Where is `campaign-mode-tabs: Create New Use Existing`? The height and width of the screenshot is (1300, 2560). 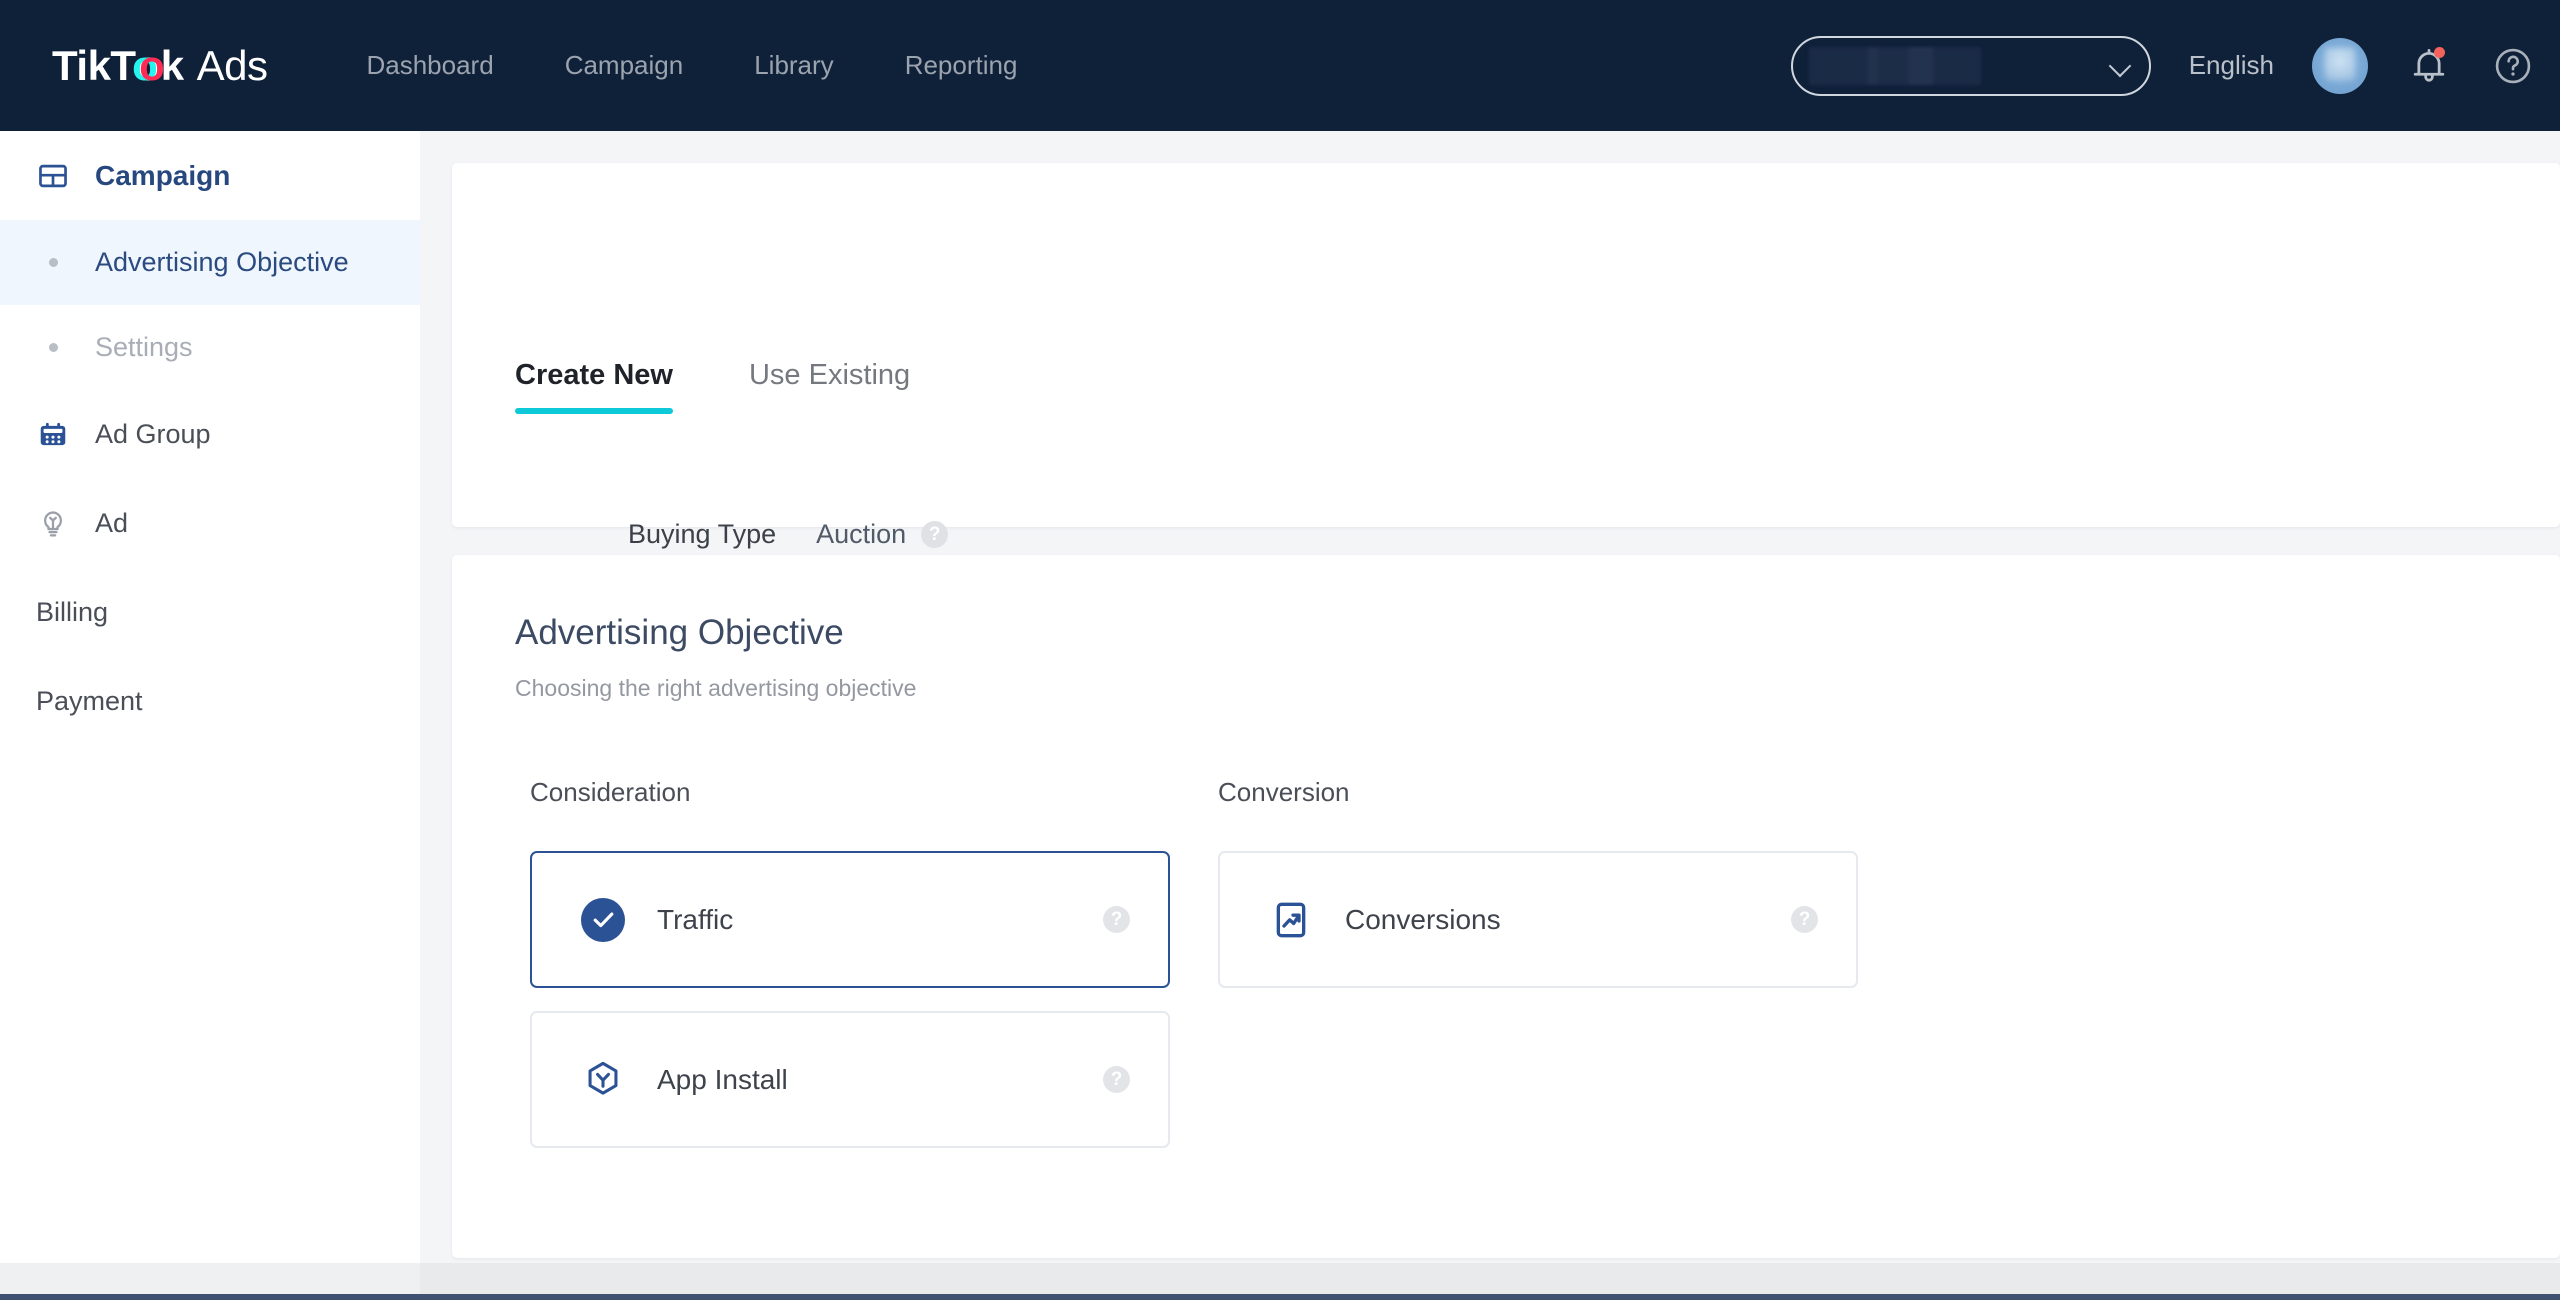 campaign-mode-tabs: Create New Use Existing is located at coordinates (750, 386).